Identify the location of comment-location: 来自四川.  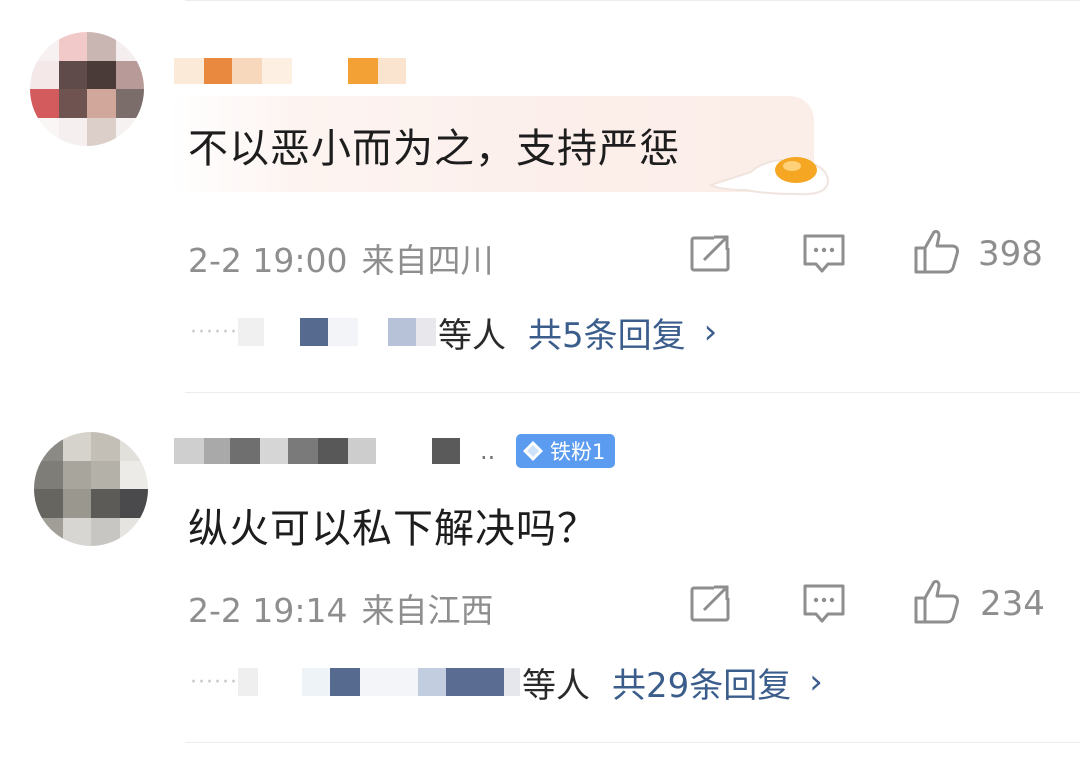
(427, 260).